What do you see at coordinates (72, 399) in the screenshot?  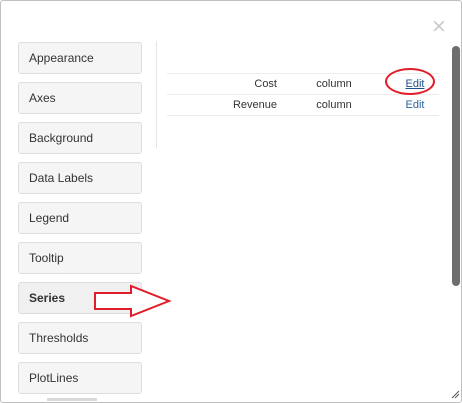 I see `bottom-edge-fragment` at bounding box center [72, 399].